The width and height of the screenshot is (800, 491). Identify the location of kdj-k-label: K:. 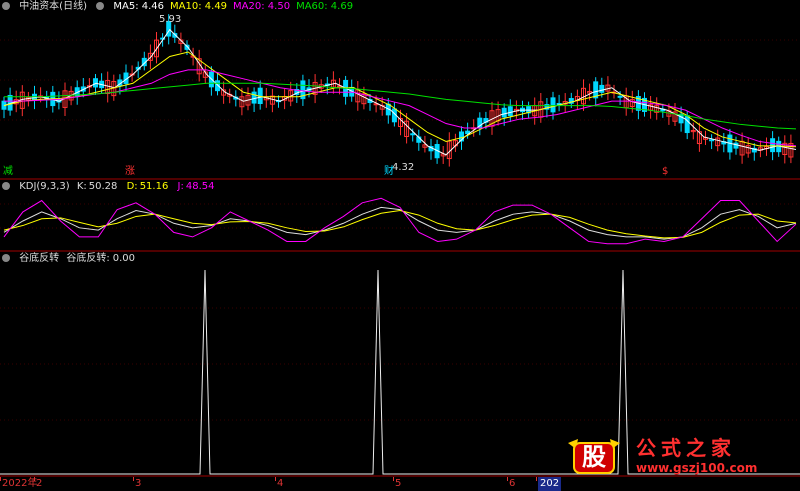
(81, 186).